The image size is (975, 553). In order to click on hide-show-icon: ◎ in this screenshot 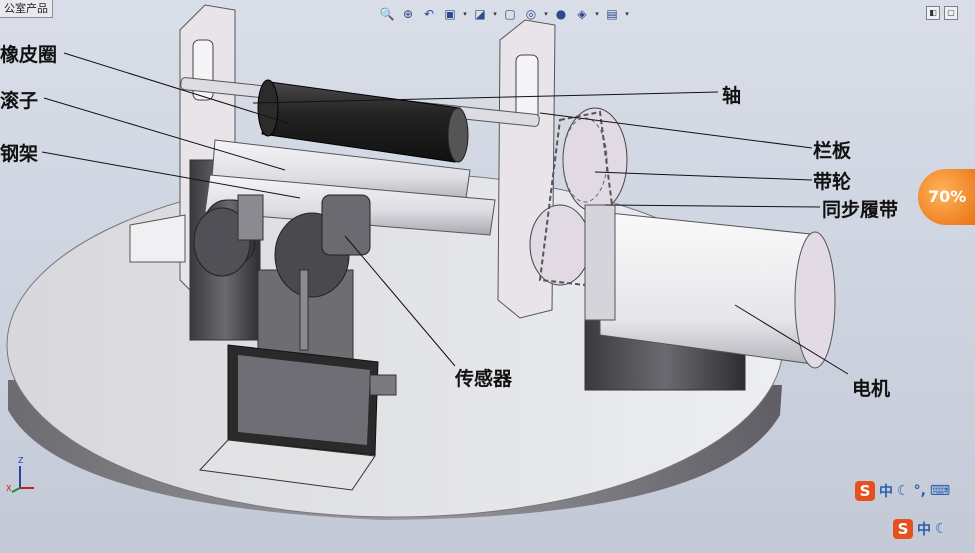, I will do `click(531, 14)`.